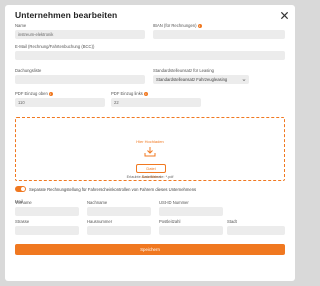  Describe the element at coordinates (80, 79) in the screenshot. I see `prefix-field` at that location.